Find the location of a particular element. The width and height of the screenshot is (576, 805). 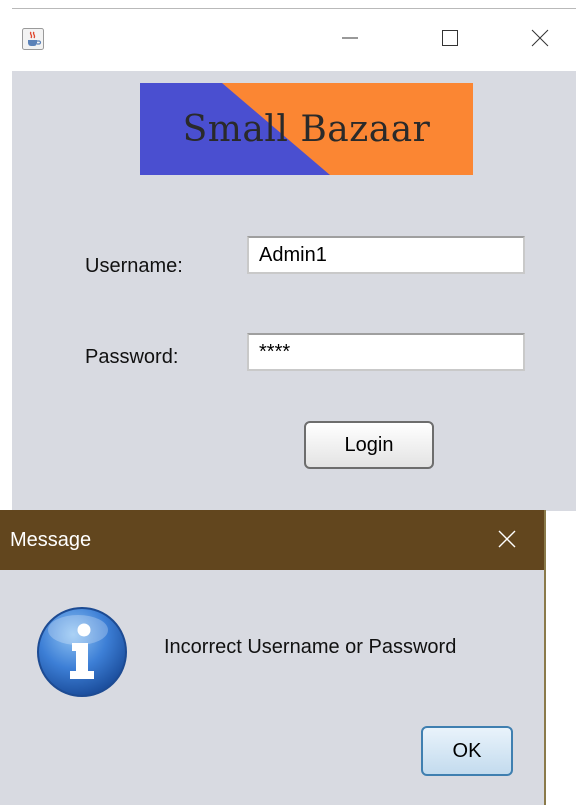

maximize-icon is located at coordinates (450, 40).